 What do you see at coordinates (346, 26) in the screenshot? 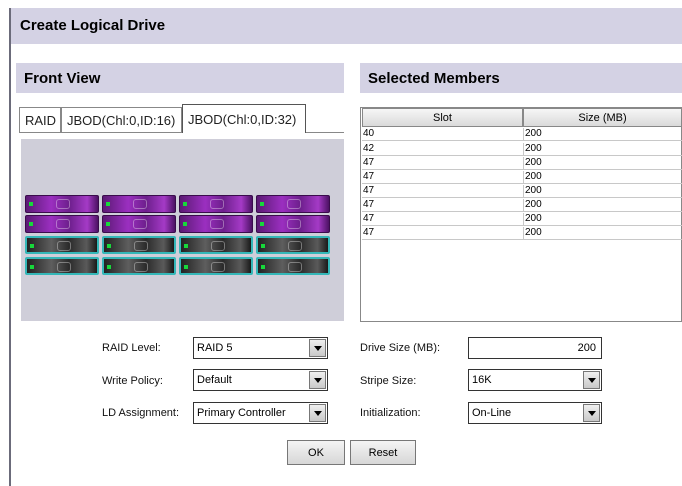
I see `page-title: Create Logical Drive` at bounding box center [346, 26].